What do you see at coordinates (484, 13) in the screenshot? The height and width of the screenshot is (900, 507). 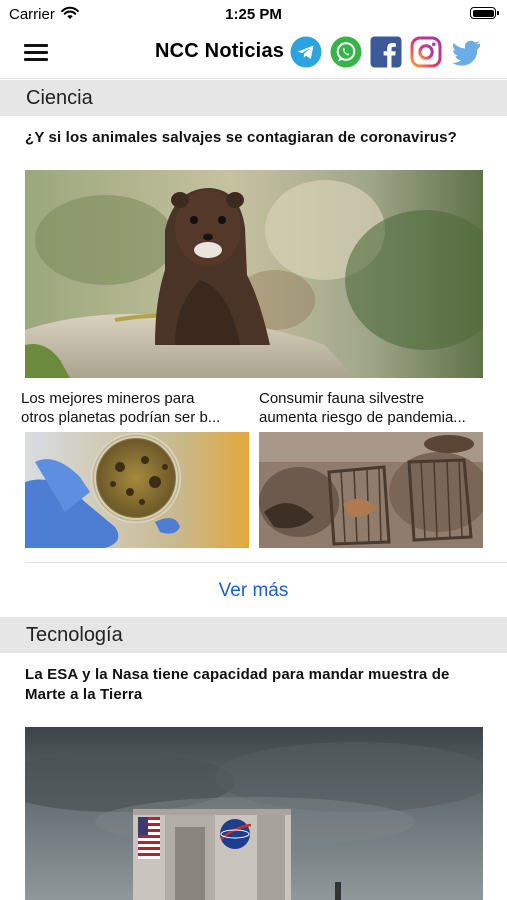 I see `battery-icon` at bounding box center [484, 13].